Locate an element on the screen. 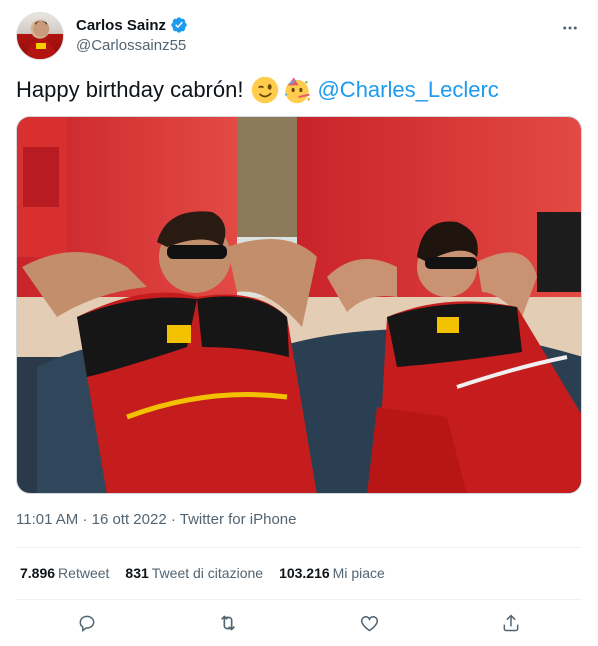 This screenshot has height=646, width=598. retweet-icon is located at coordinates (228, 623).